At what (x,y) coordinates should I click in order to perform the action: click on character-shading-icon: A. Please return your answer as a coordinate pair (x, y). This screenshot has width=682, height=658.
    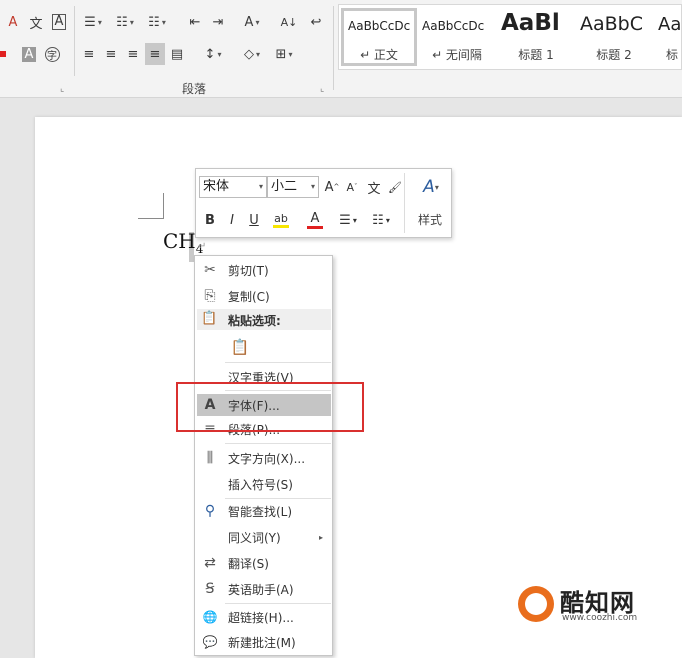
    Looking at the image, I should click on (29, 54).